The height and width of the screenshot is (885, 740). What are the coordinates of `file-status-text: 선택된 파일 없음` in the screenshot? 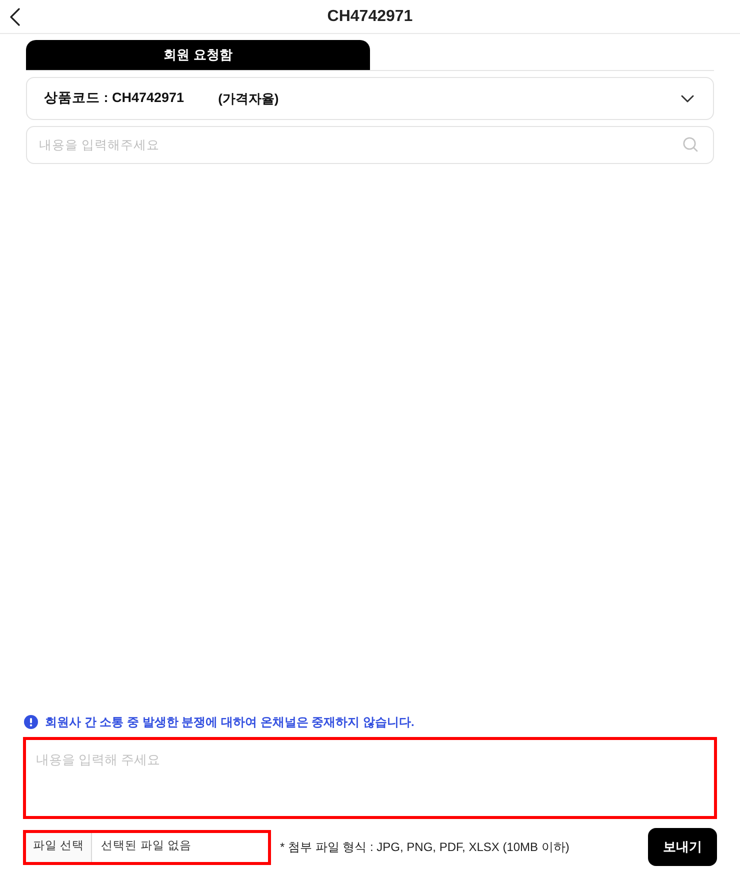 It's located at (146, 846).